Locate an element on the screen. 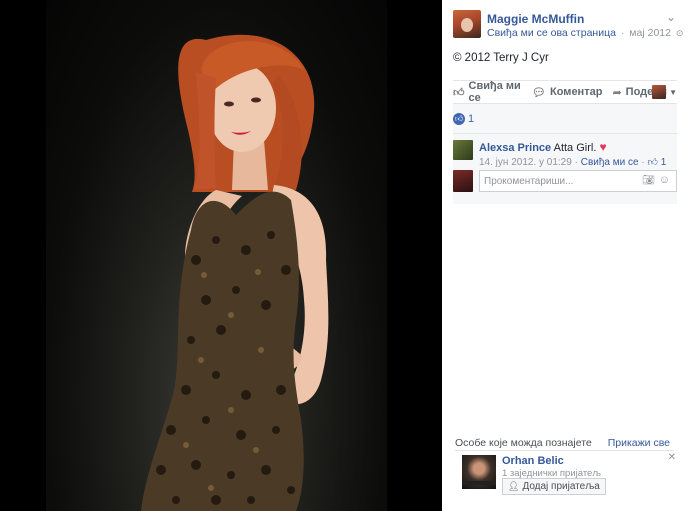 The width and height of the screenshot is (688, 511). comment-composer: 📷︎ ☺ is located at coordinates (565, 182).